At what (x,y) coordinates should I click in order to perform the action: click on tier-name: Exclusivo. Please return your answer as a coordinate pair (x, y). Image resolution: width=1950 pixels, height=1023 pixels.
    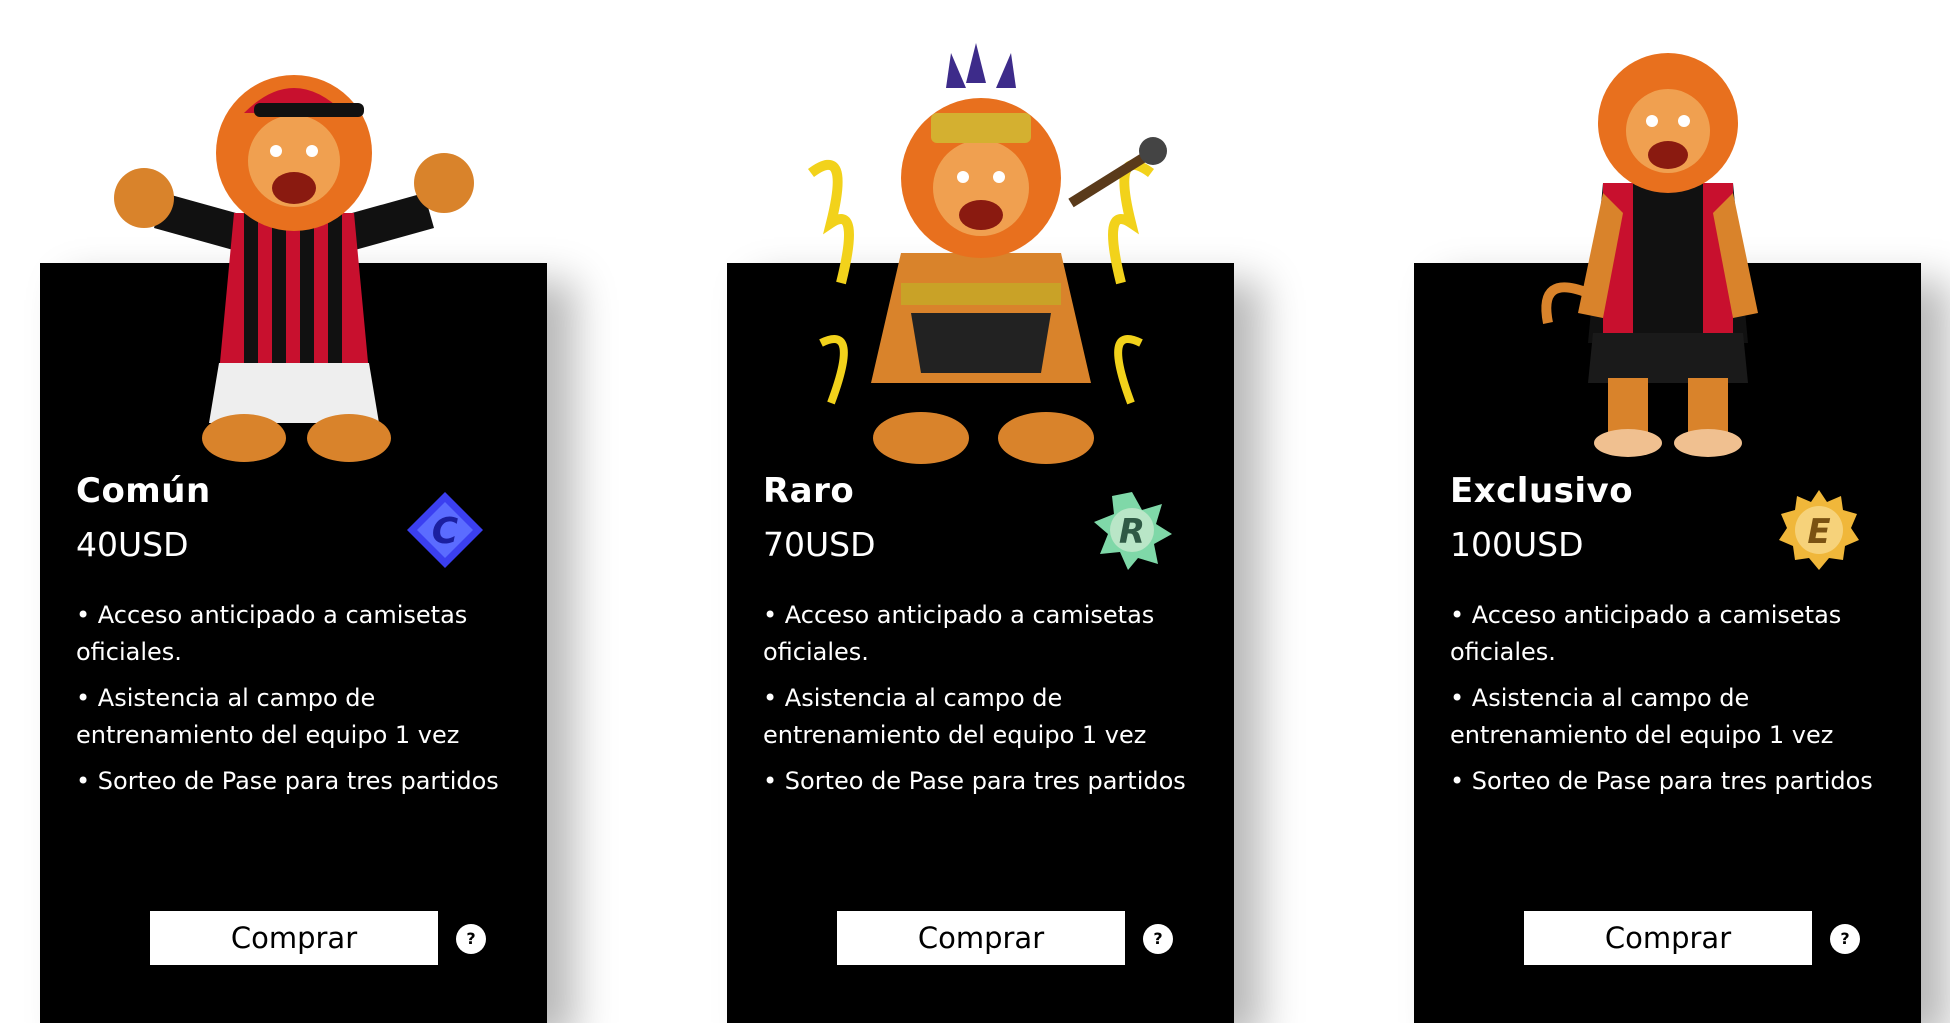
    Looking at the image, I should click on (1542, 491).